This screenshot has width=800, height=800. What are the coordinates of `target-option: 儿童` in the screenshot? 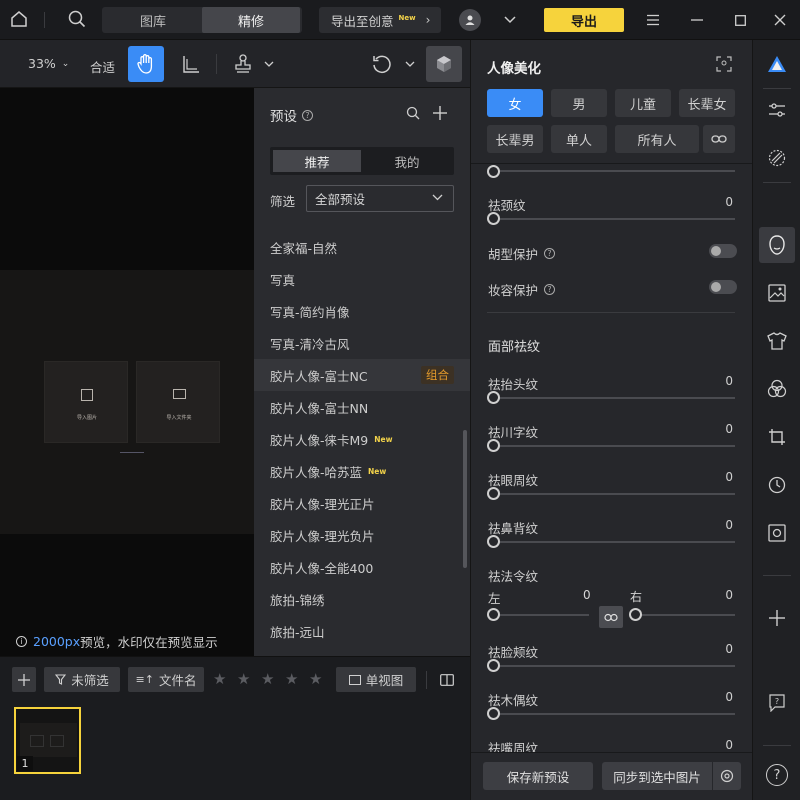 It's located at (643, 103).